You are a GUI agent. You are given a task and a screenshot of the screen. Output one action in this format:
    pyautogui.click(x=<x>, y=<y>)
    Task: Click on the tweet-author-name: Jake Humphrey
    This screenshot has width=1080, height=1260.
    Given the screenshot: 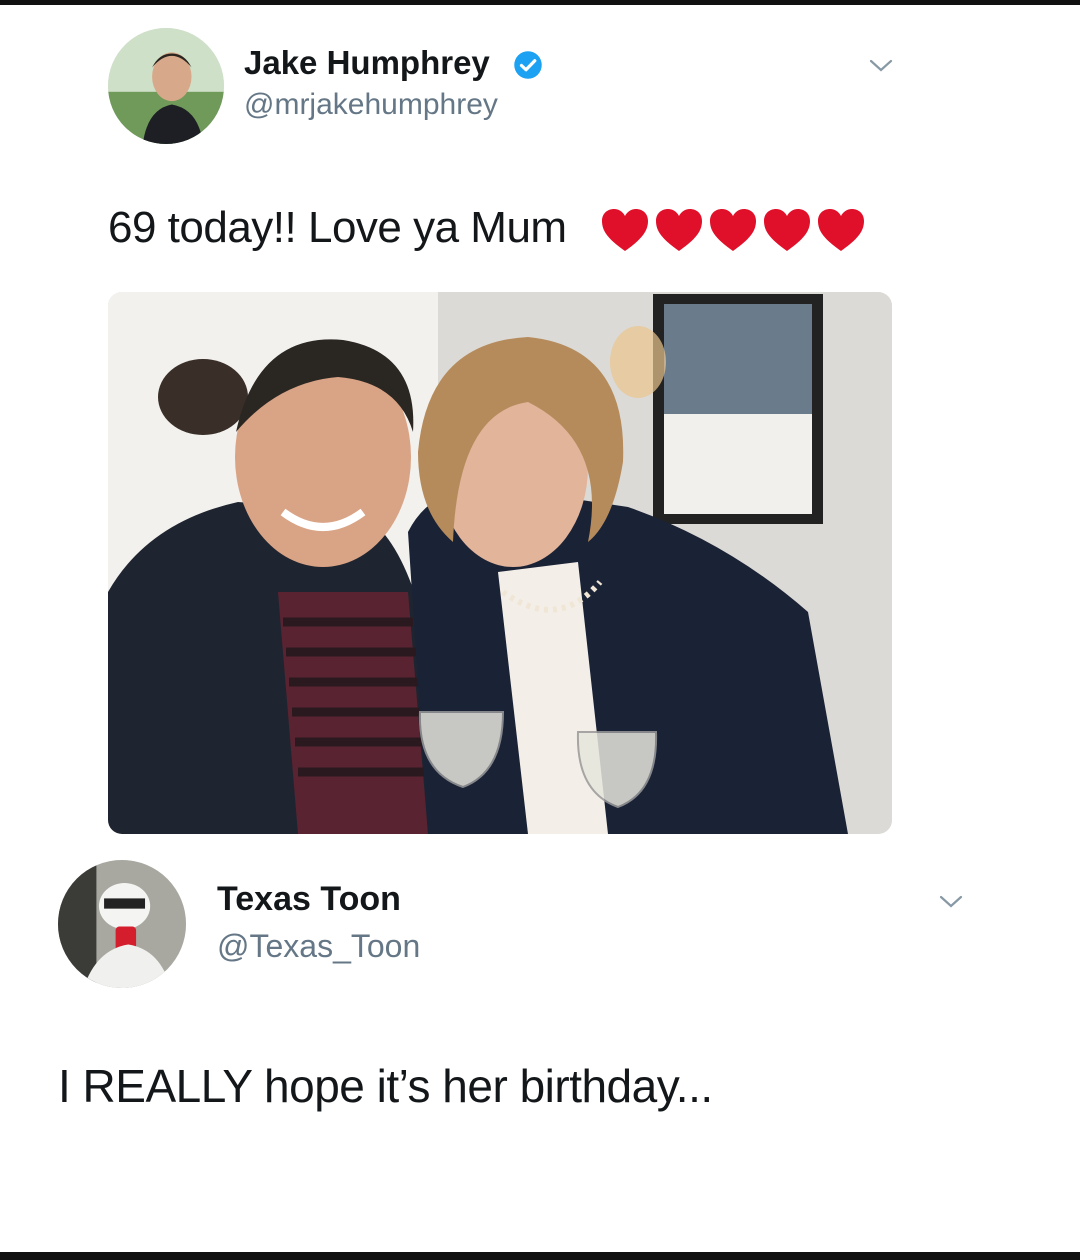 What is the action you would take?
    pyautogui.click(x=367, y=63)
    